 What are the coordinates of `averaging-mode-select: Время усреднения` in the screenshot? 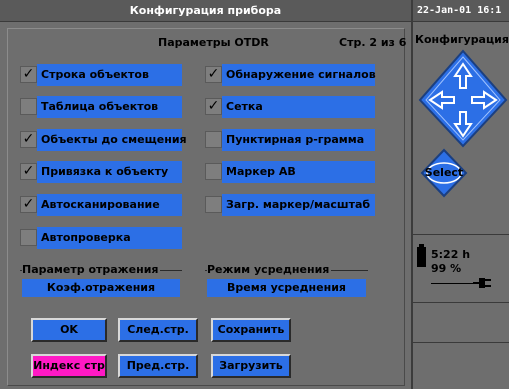 It's located at (286, 288).